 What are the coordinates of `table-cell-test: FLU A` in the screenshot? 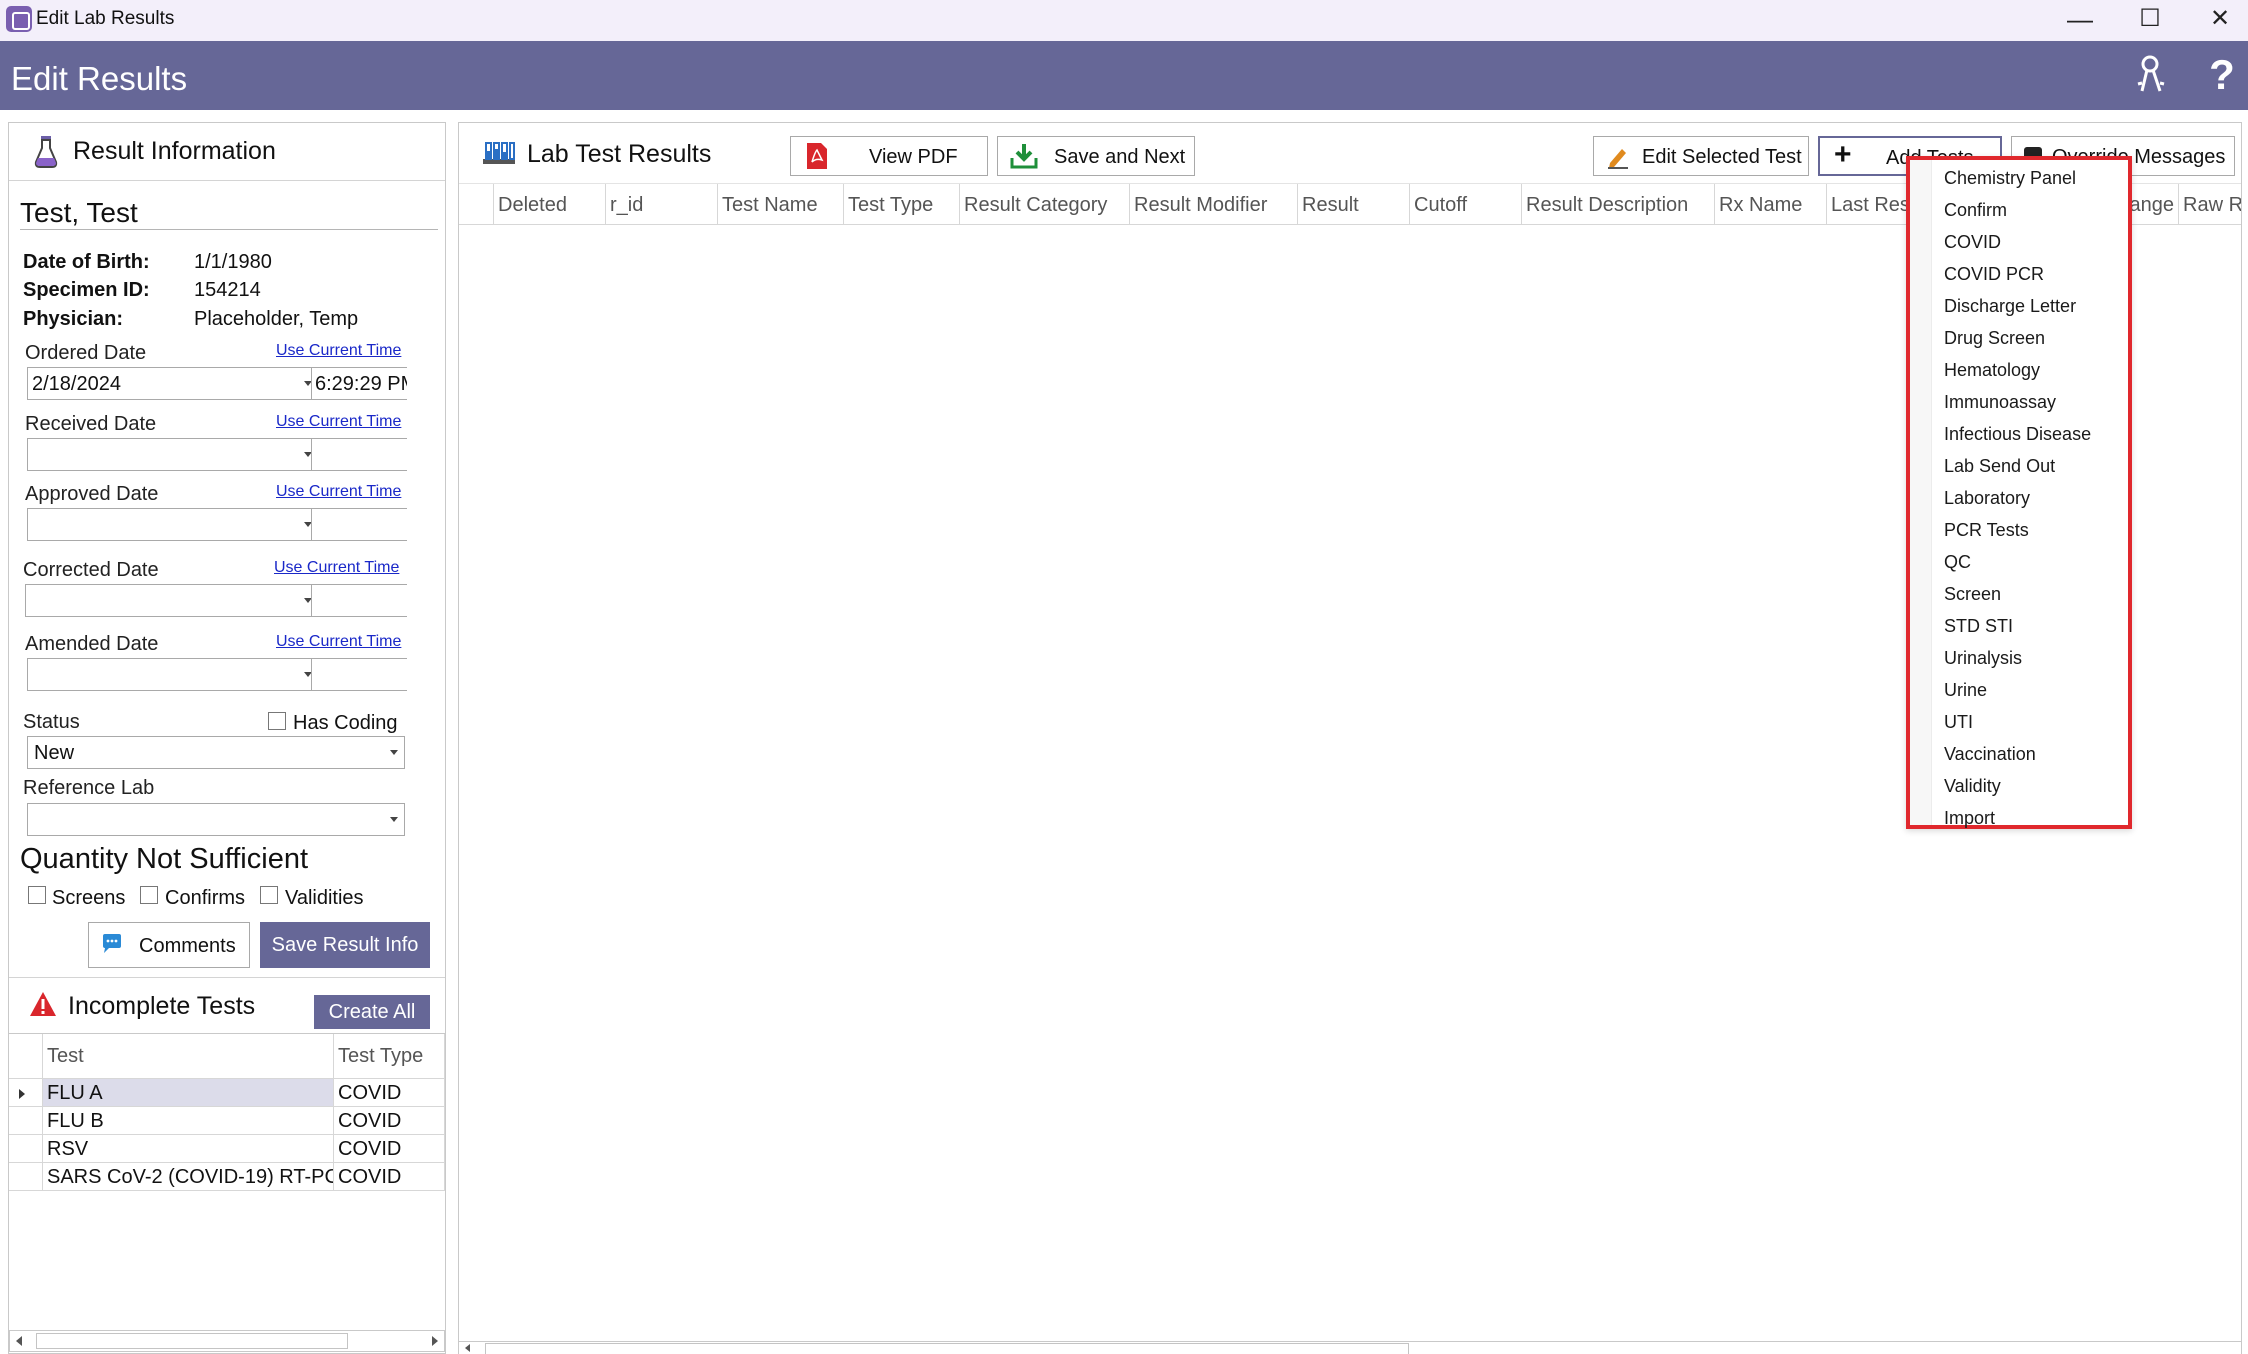 It's located at (188, 1093).